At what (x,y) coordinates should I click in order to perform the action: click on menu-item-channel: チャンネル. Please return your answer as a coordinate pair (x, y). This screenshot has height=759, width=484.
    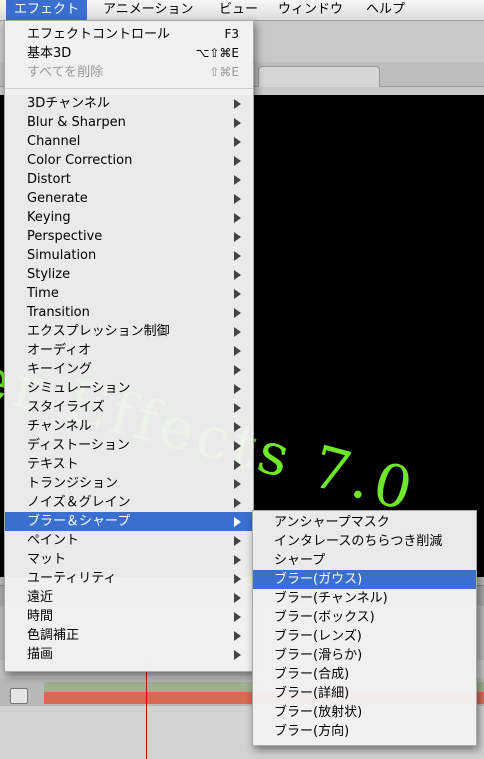
    Looking at the image, I should click on (129, 426).